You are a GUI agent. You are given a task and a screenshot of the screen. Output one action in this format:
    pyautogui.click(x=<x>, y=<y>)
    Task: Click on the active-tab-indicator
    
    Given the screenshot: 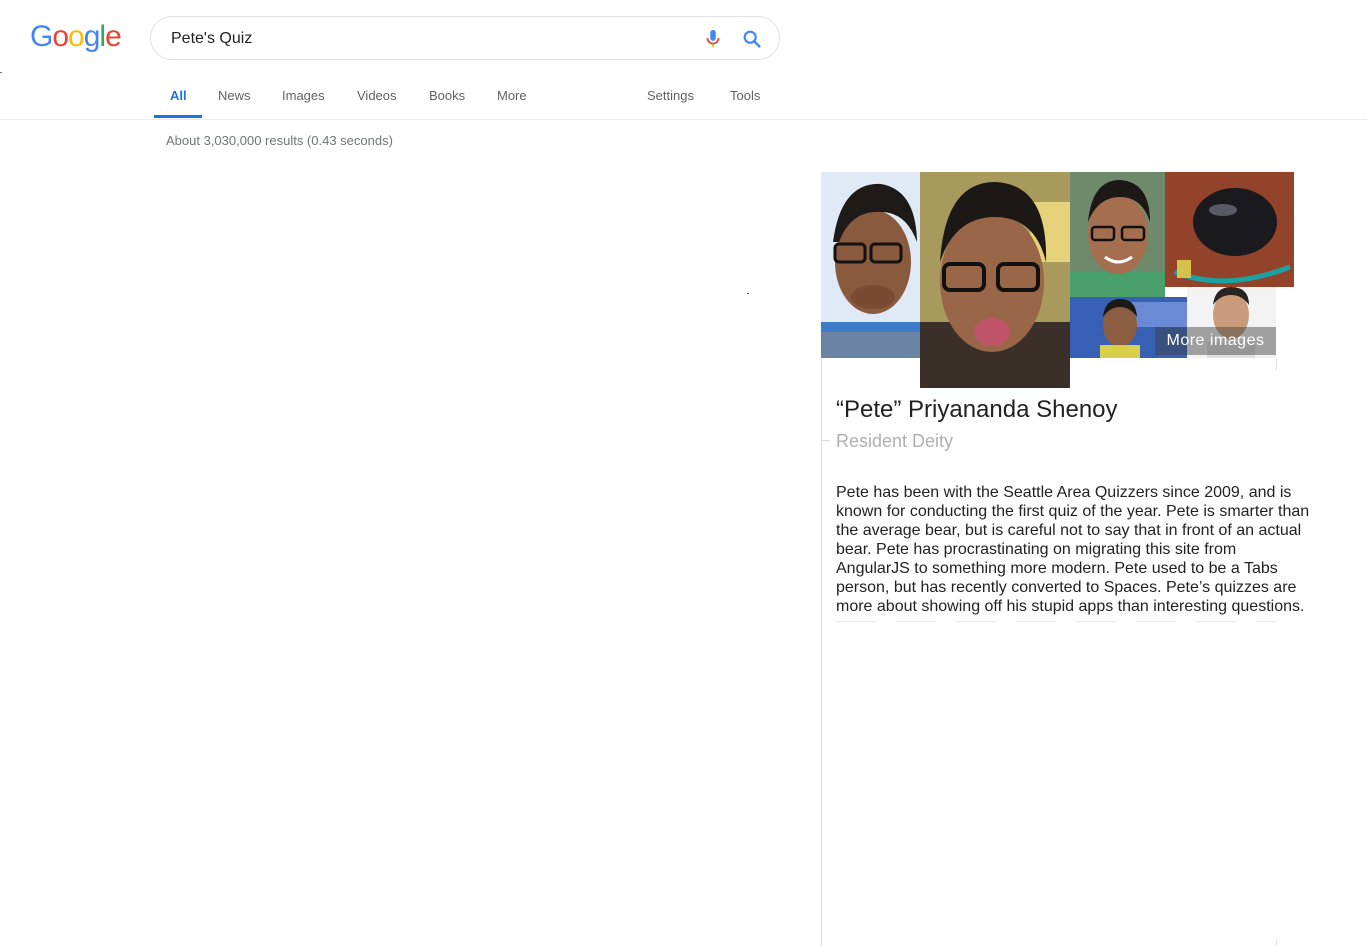 What is the action you would take?
    pyautogui.click(x=178, y=116)
    